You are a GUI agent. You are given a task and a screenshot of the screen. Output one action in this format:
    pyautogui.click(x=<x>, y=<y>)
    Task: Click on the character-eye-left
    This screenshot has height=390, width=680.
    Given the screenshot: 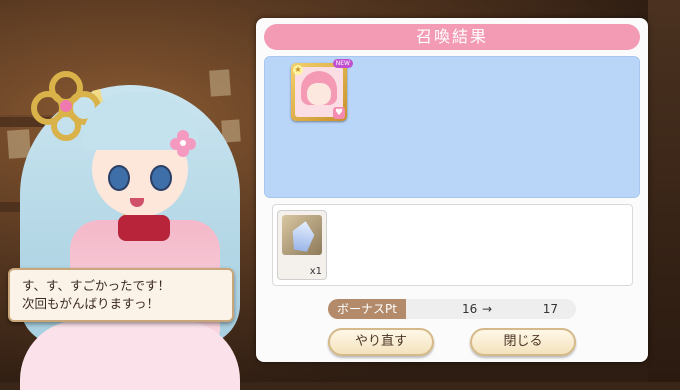 What is the action you would take?
    pyautogui.click(x=119, y=178)
    